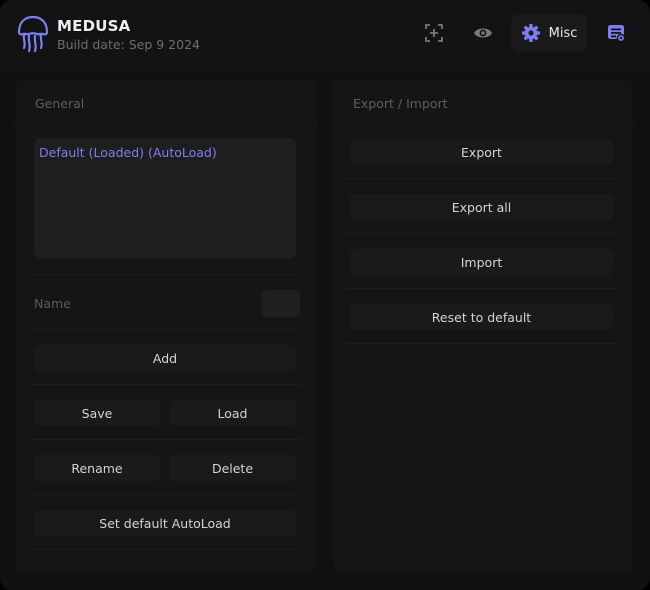  I want to click on general-panel-title: General, so click(60, 103).